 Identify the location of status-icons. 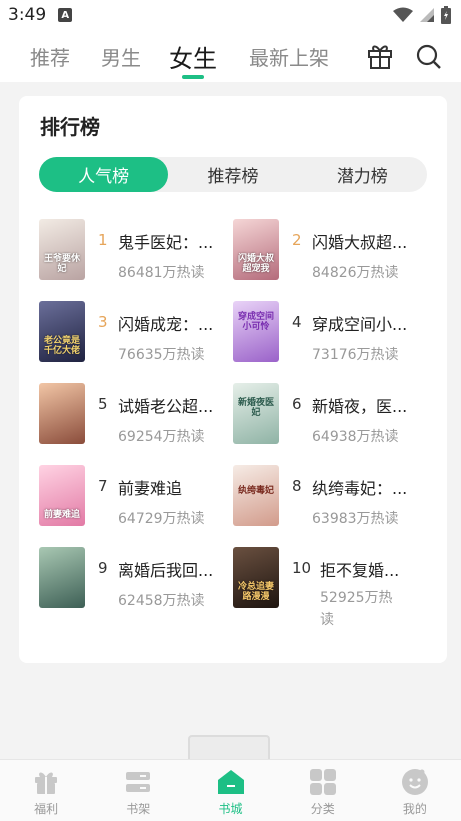
(422, 15).